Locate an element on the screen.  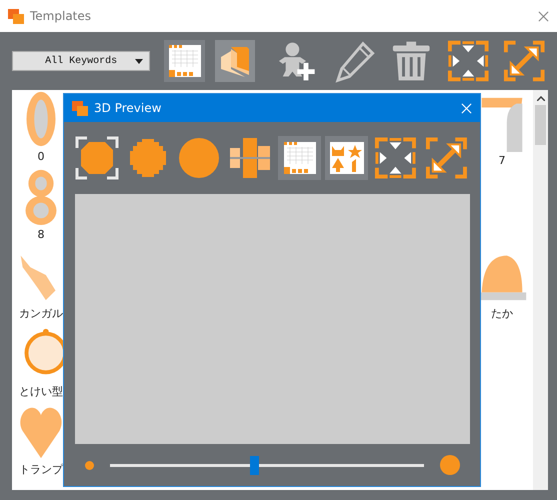
dialog-title: 3D Preview is located at coordinates (128, 108).